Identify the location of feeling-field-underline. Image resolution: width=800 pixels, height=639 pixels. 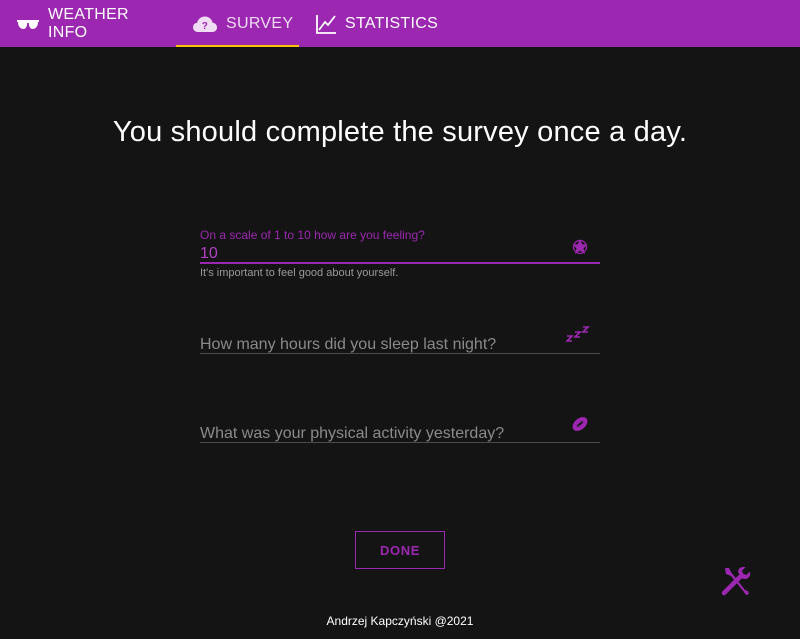
(400, 263).